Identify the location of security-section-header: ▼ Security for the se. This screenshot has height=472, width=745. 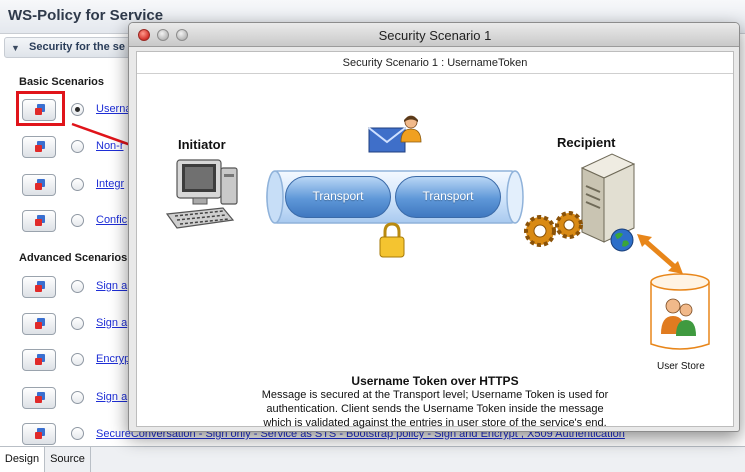
(74, 47).